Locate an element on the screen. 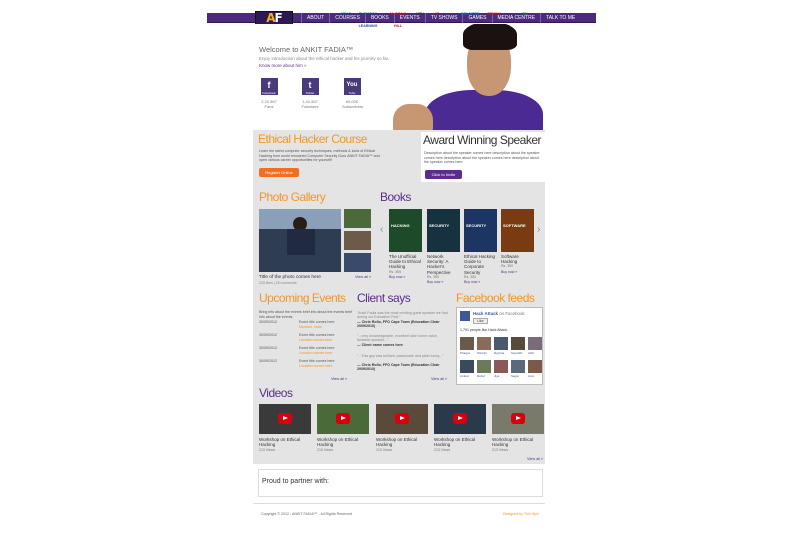  chevron-right-icon: › is located at coordinates (538, 229).